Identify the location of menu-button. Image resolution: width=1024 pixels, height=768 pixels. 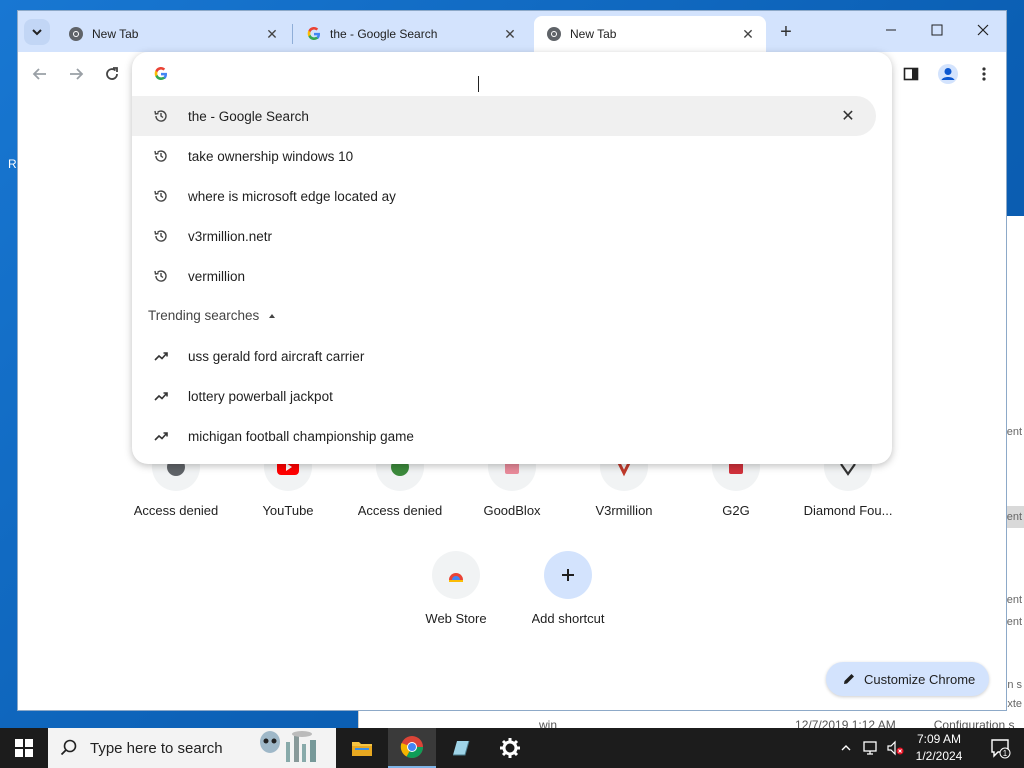
(984, 74).